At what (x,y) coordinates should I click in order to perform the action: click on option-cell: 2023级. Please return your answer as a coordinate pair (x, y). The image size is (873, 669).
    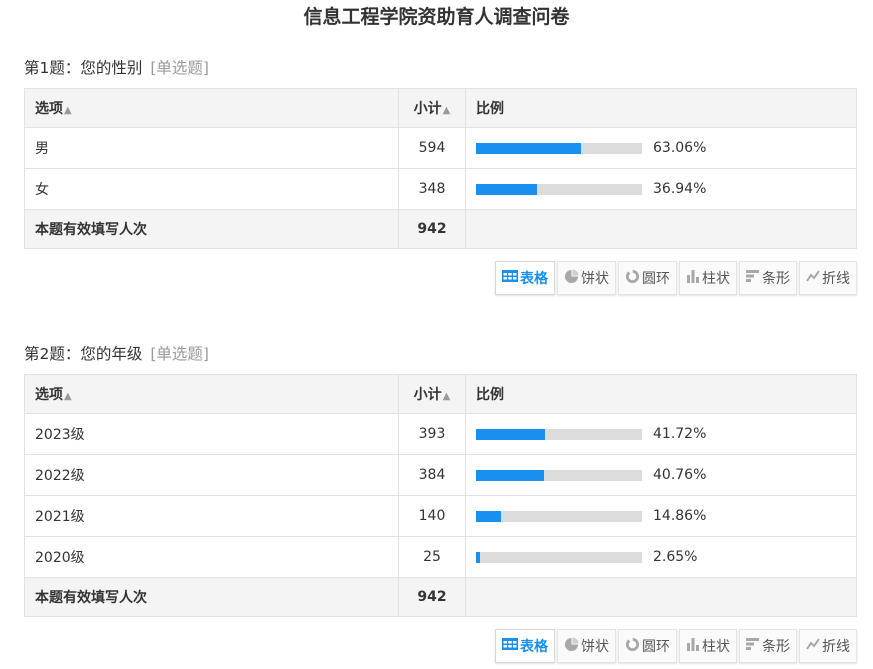
    Looking at the image, I should click on (211, 434).